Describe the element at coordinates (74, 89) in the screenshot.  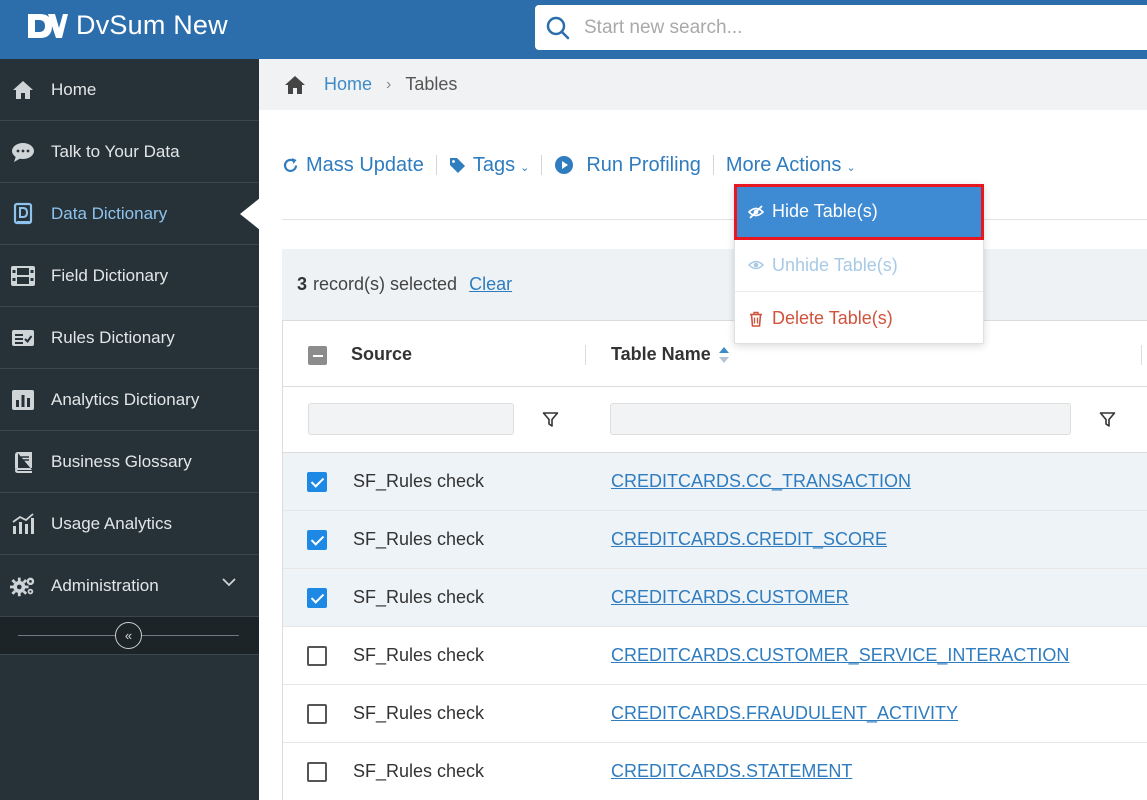
I see `sidebar-item-label: Home` at that location.